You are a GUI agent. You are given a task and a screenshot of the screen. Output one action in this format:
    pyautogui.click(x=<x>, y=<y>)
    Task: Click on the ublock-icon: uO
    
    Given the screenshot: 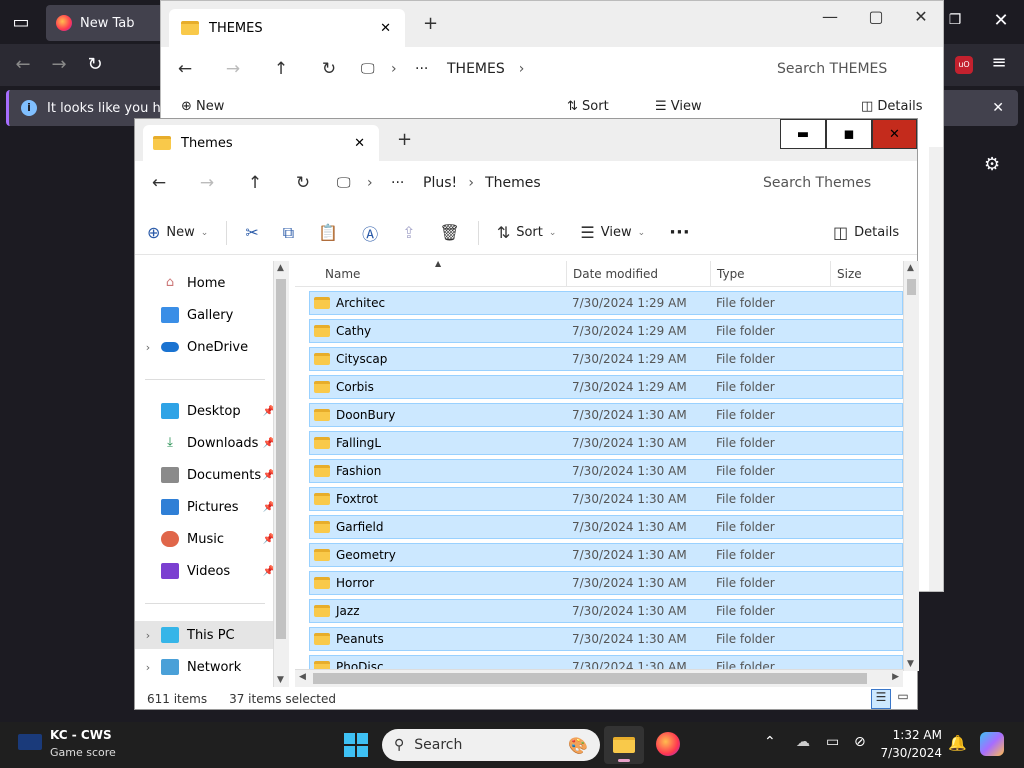 What is the action you would take?
    pyautogui.click(x=964, y=65)
    